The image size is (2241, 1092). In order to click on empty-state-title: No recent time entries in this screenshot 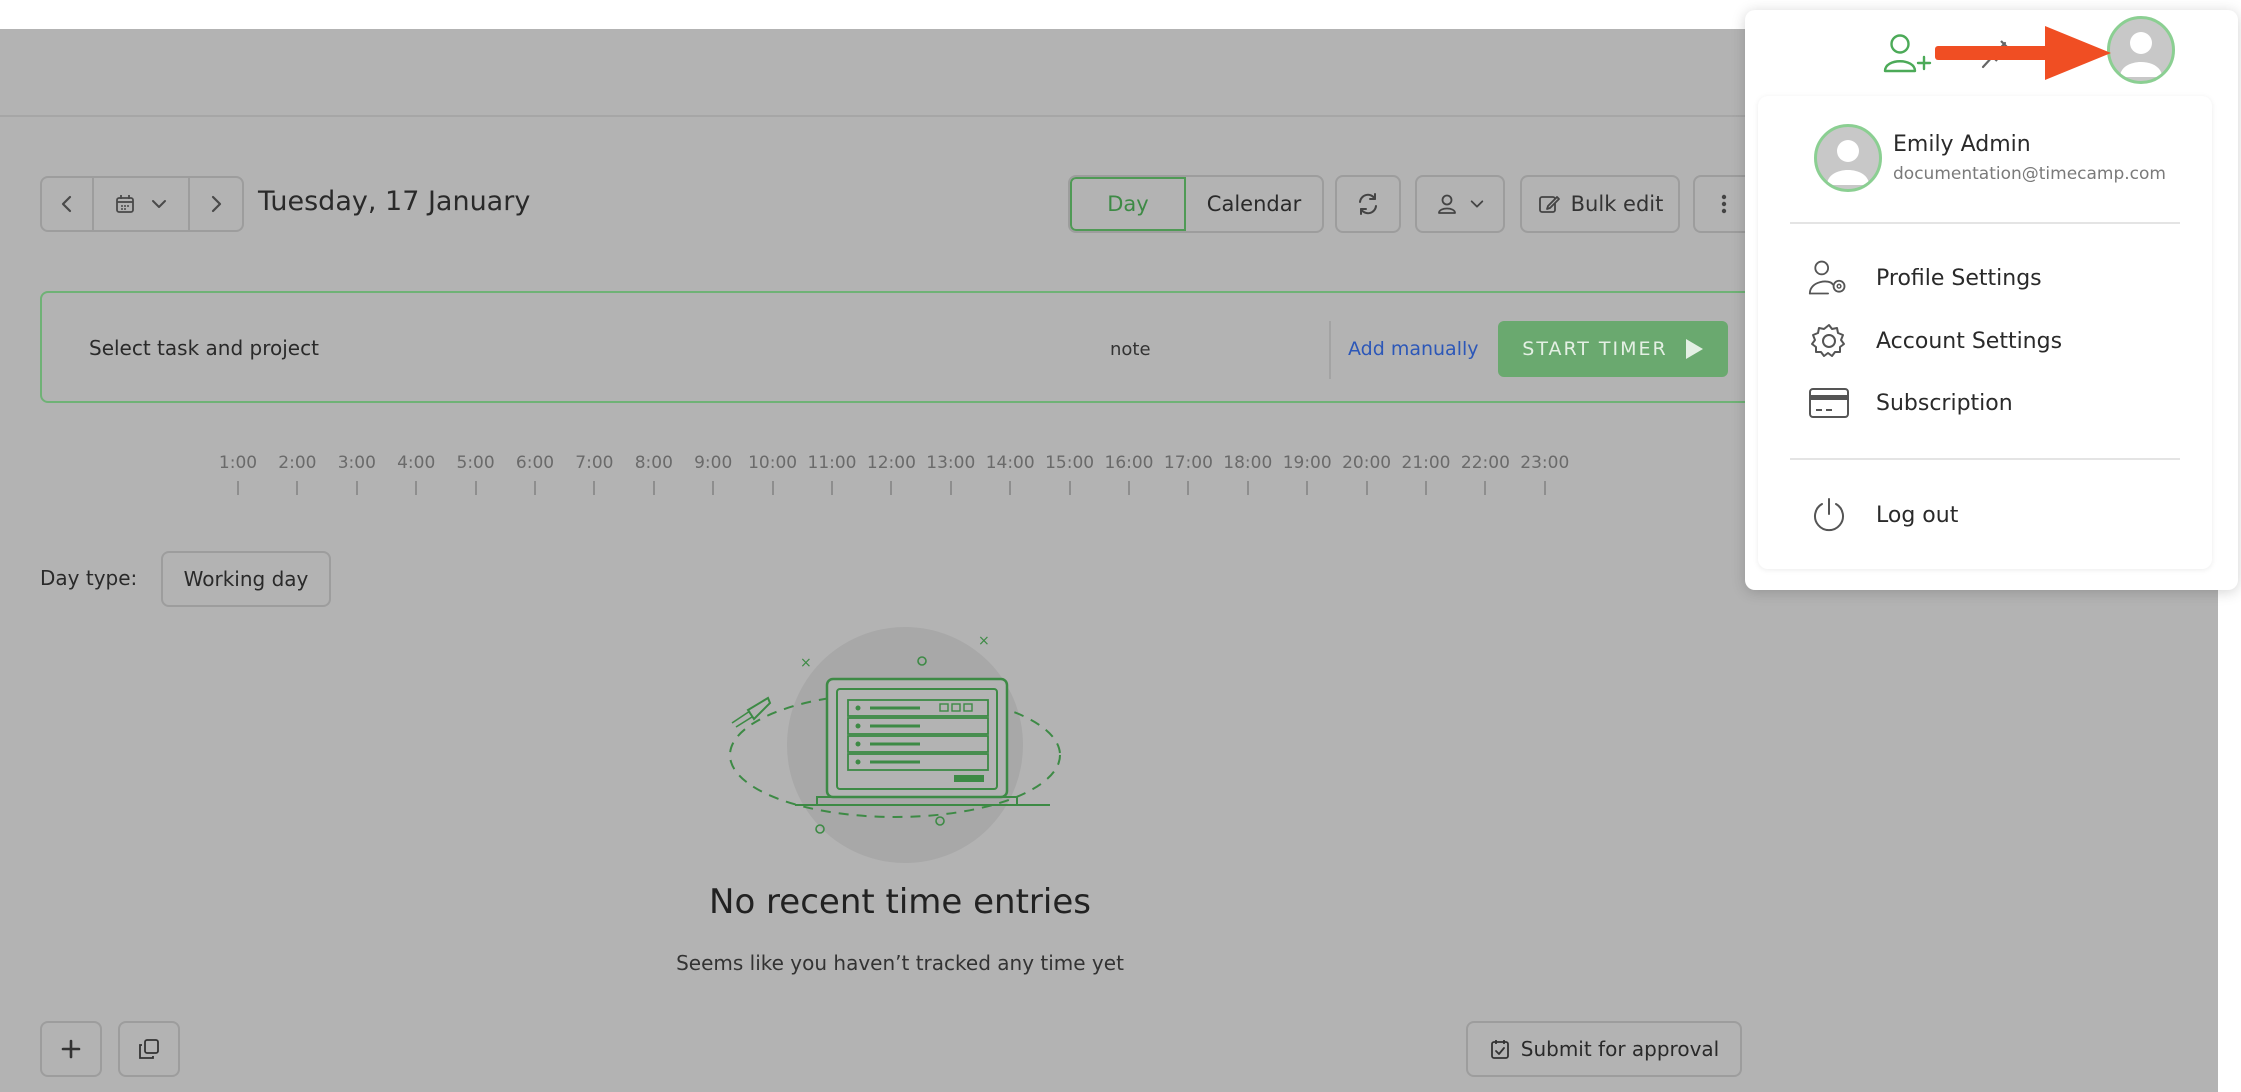, I will do `click(900, 902)`.